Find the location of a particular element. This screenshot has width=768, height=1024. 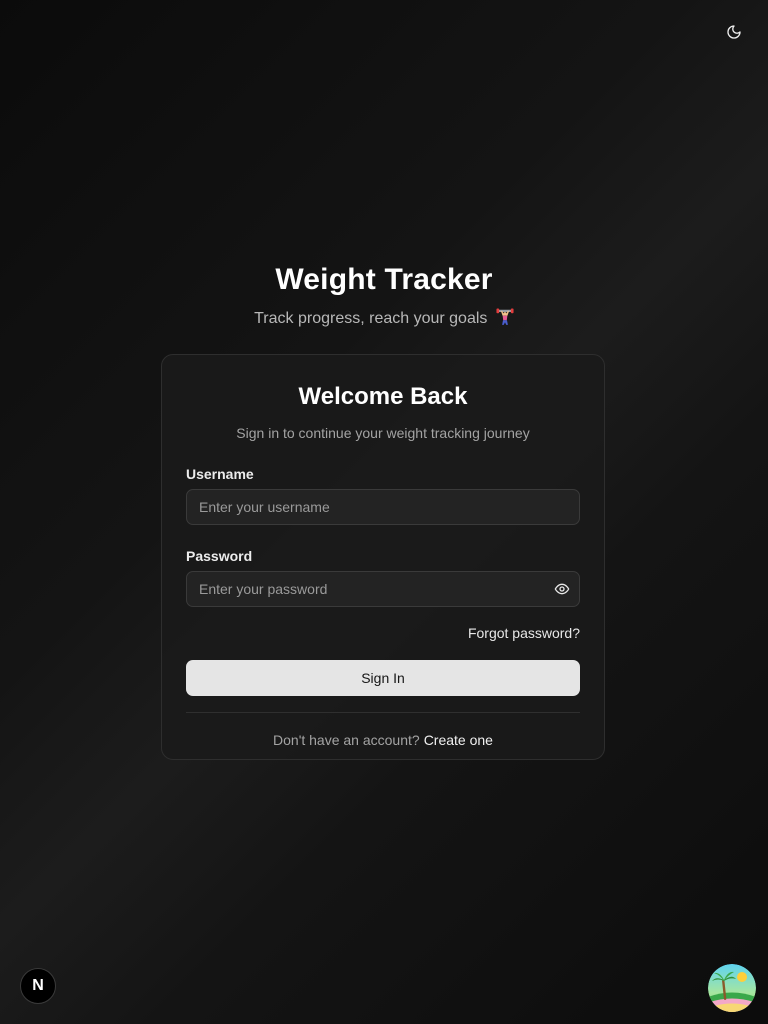

password-field-wrapper is located at coordinates (383, 589).